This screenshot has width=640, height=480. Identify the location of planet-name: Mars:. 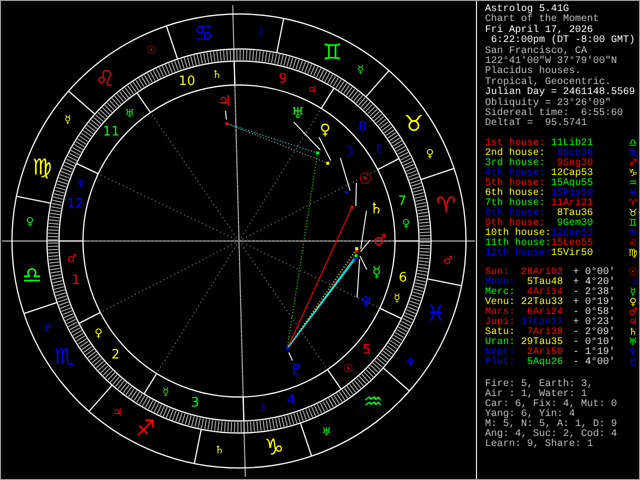
(500, 313).